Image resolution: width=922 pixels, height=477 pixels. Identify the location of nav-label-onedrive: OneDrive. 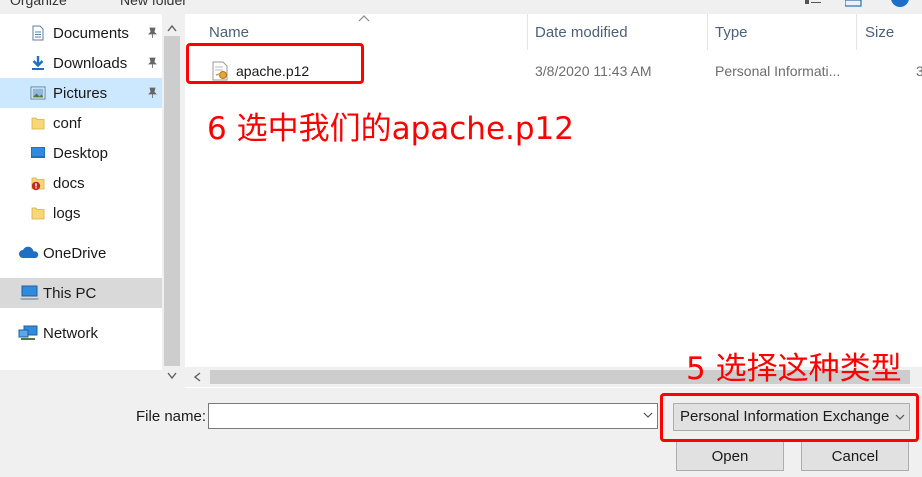
(75, 253).